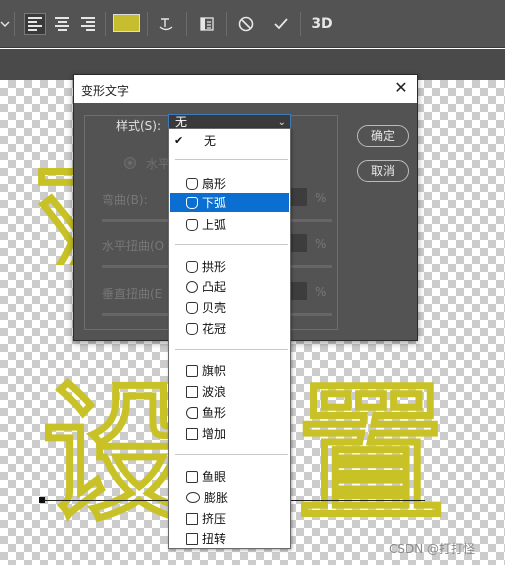 This screenshot has width=505, height=565. I want to click on style-option-bulge: 凸起, so click(229, 286).